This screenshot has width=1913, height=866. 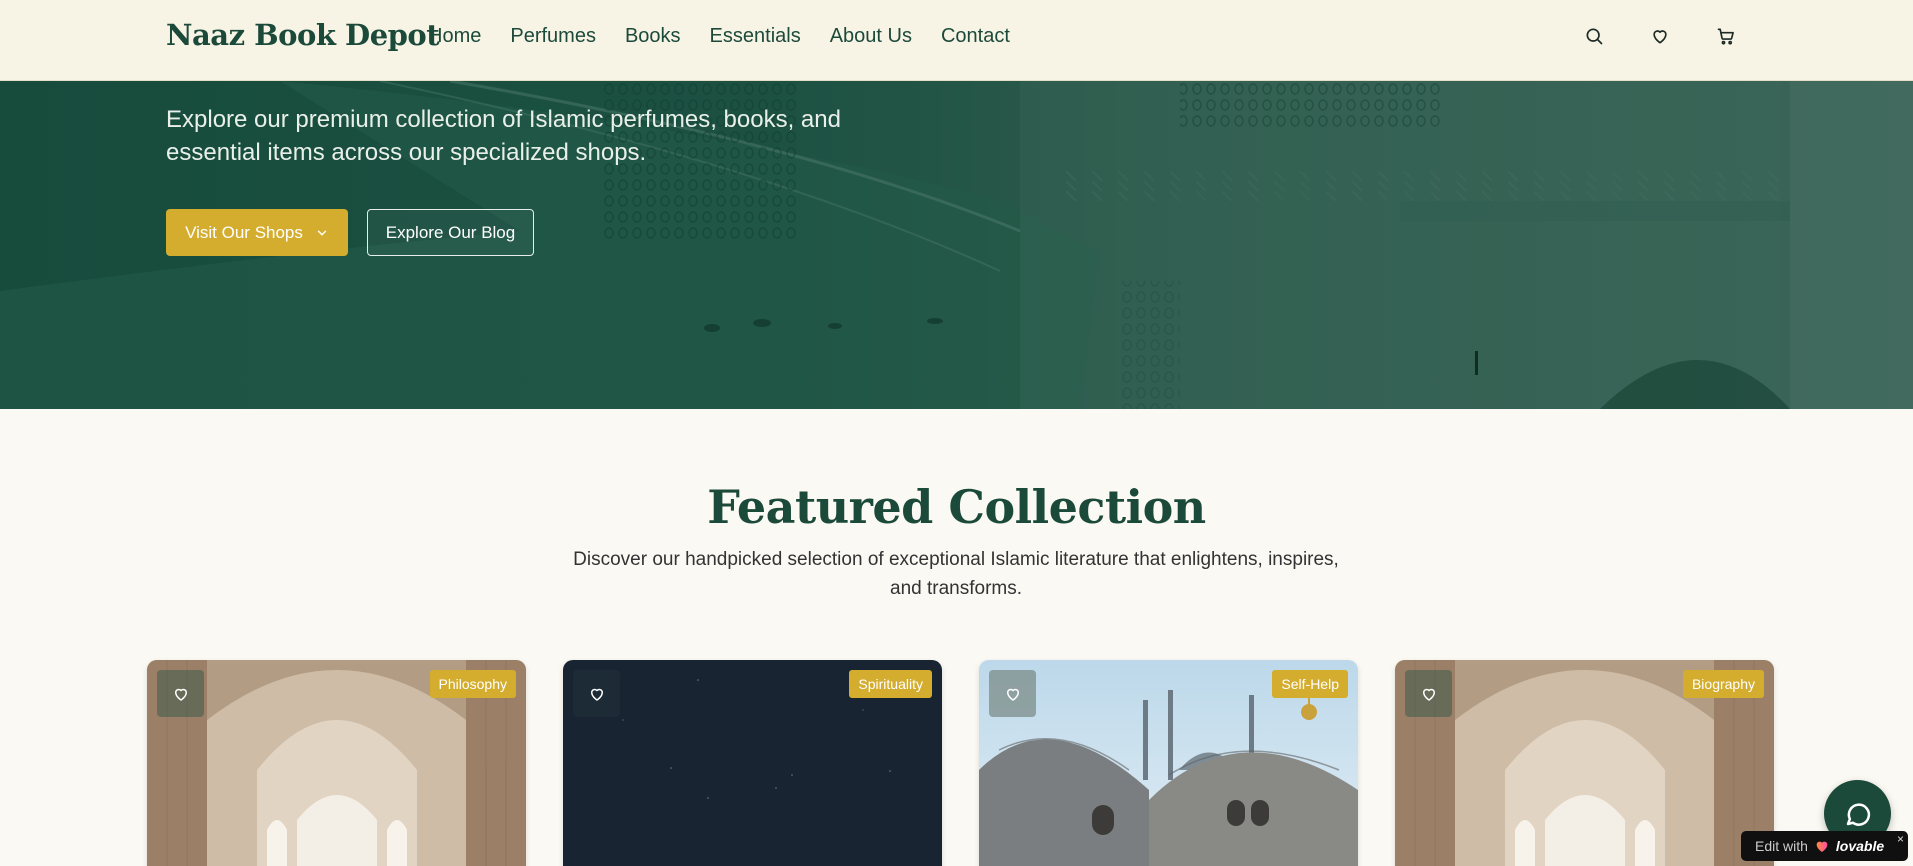 What do you see at coordinates (454, 36) in the screenshot?
I see `nav-home: Home` at bounding box center [454, 36].